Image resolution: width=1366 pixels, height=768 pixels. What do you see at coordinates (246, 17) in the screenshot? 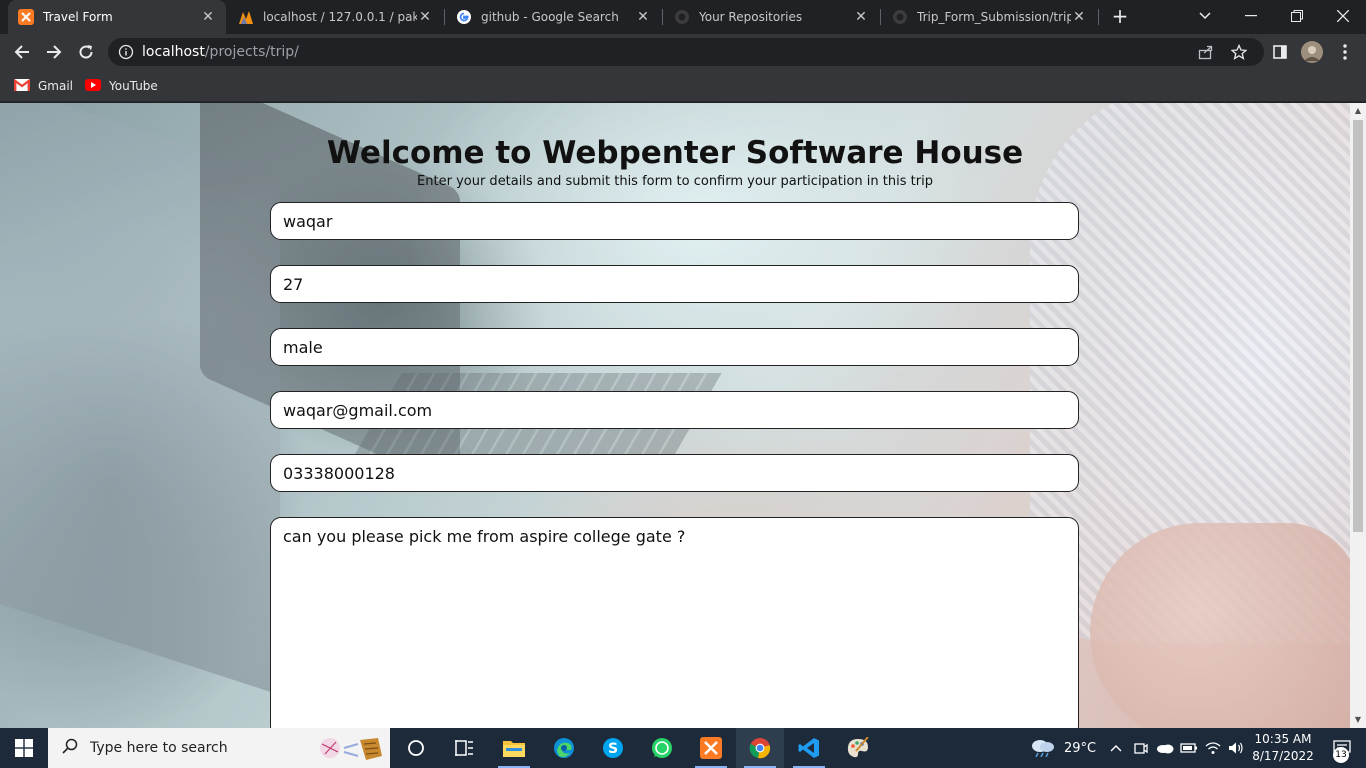
I see `phpmyadmin-icon` at bounding box center [246, 17].